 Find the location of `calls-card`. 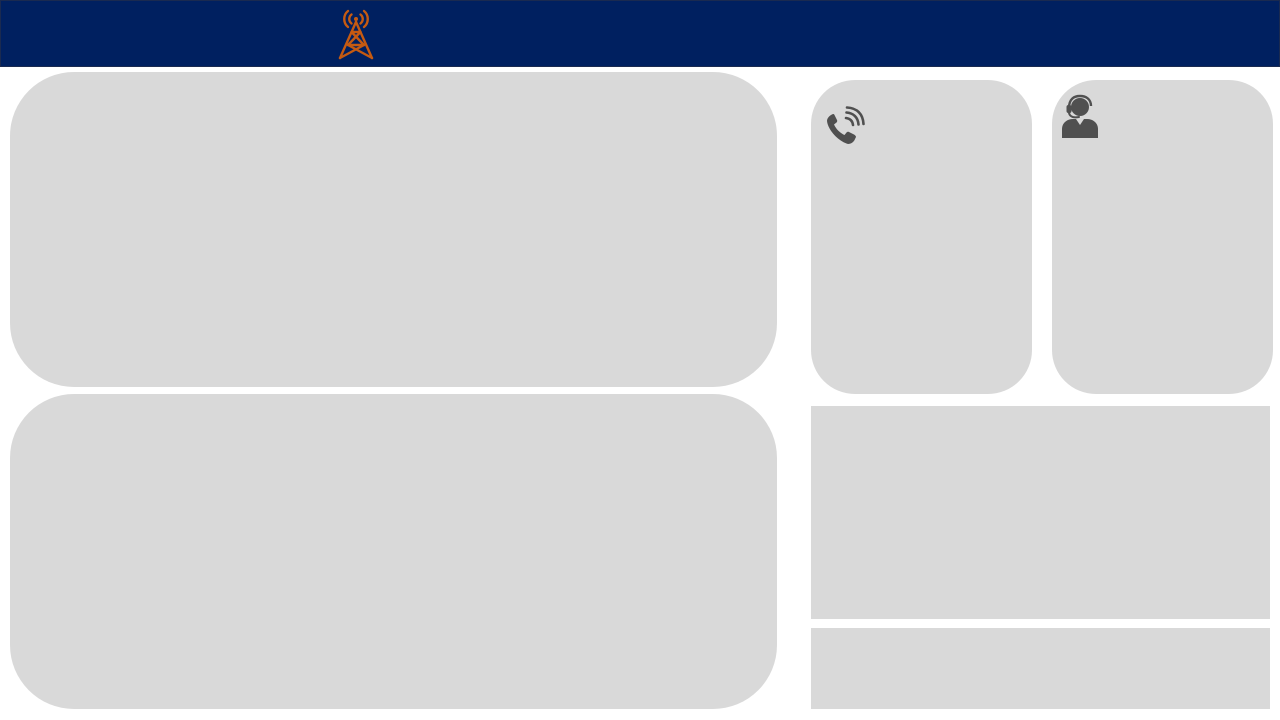

calls-card is located at coordinates (921, 237).